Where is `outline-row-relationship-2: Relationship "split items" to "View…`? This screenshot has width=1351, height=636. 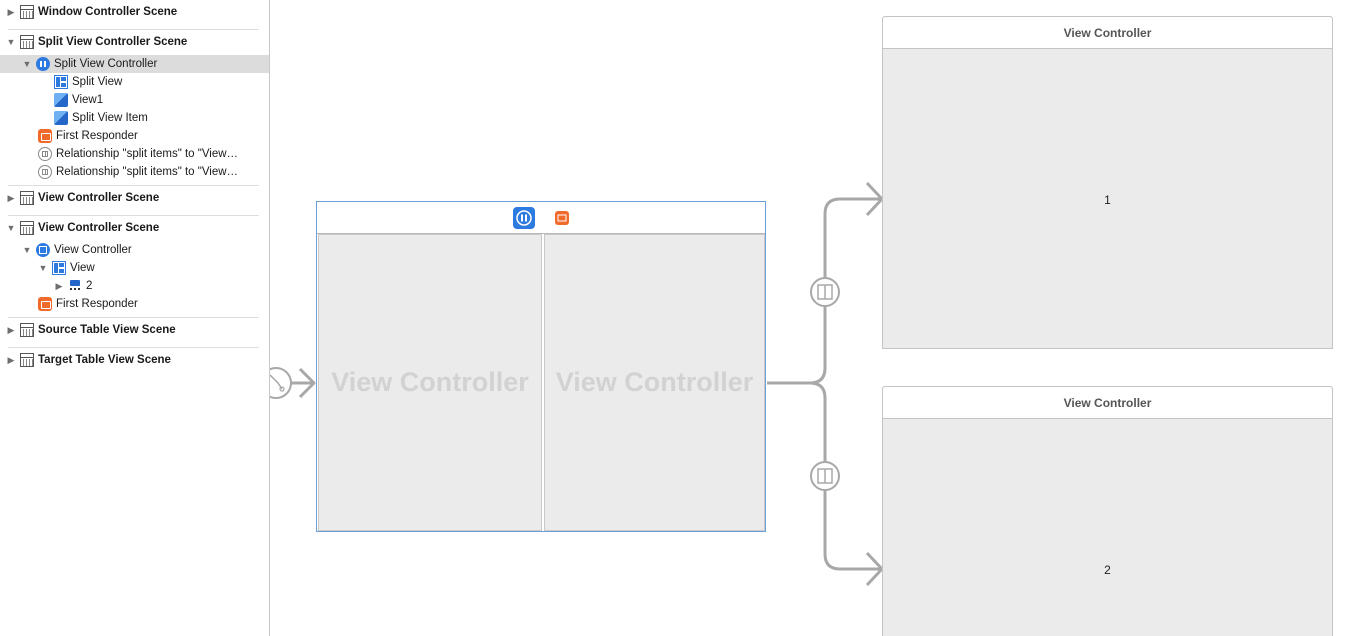 outline-row-relationship-2: Relationship "split items" to "View… is located at coordinates (134, 172).